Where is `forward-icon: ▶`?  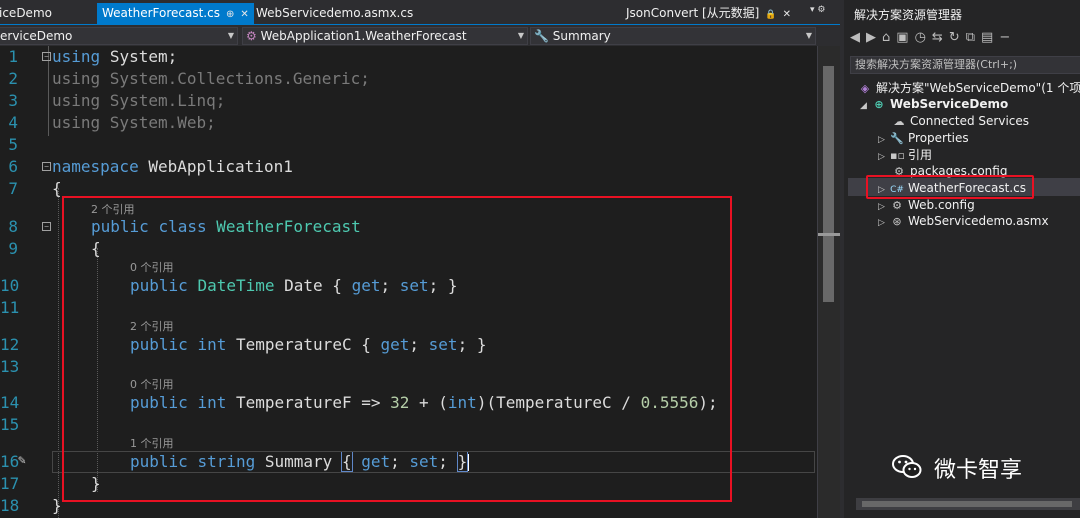
forward-icon: ▶ is located at coordinates (871, 37).